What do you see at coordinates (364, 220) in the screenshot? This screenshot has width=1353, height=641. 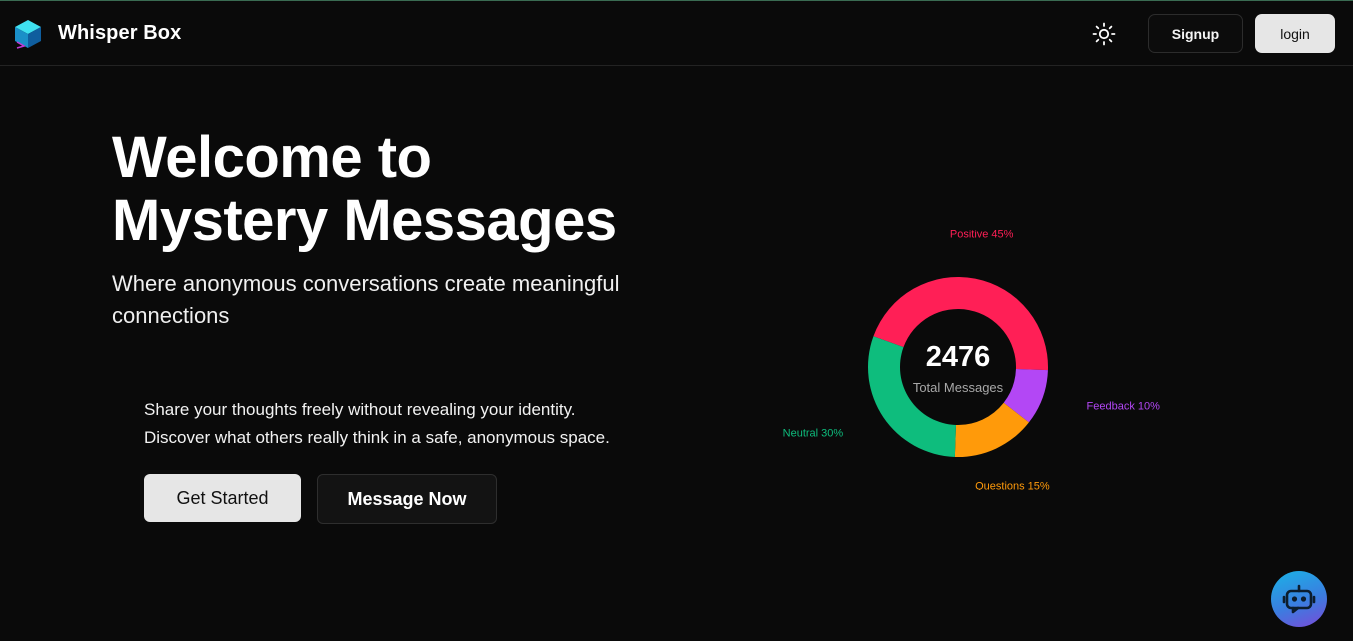 I see `hero-title-line-2: Mystery Messages` at bounding box center [364, 220].